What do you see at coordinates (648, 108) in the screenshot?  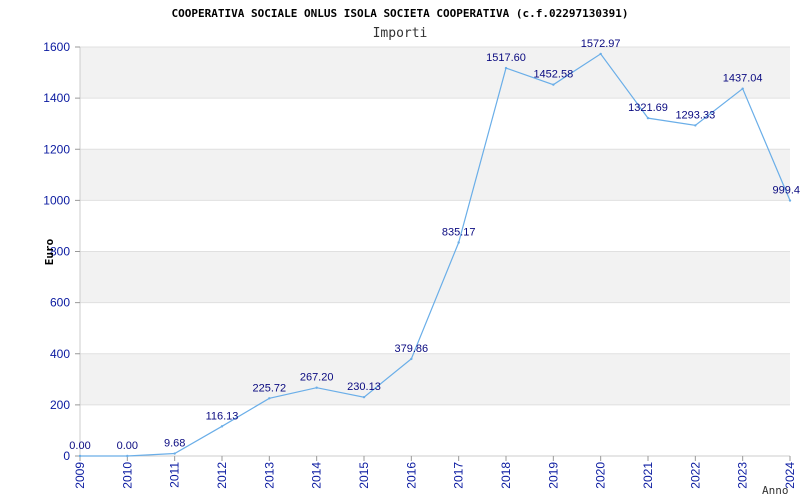 I see `data-label: 1321.69` at bounding box center [648, 108].